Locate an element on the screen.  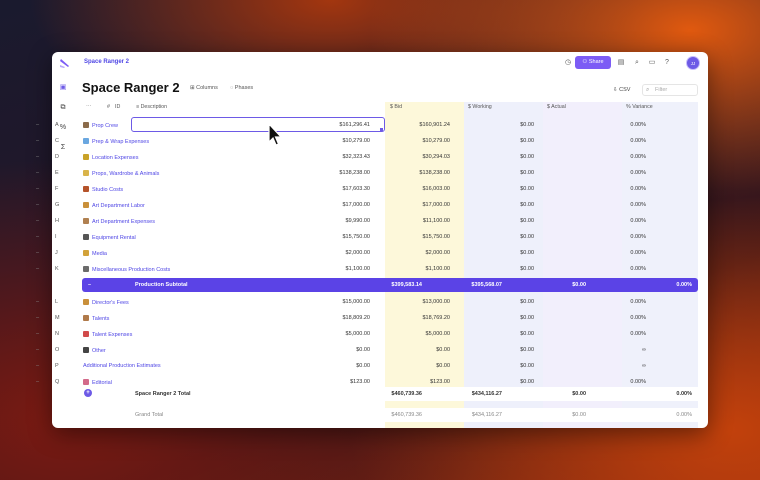
grand-variance: 0.00% is located at coordinates (684, 415).